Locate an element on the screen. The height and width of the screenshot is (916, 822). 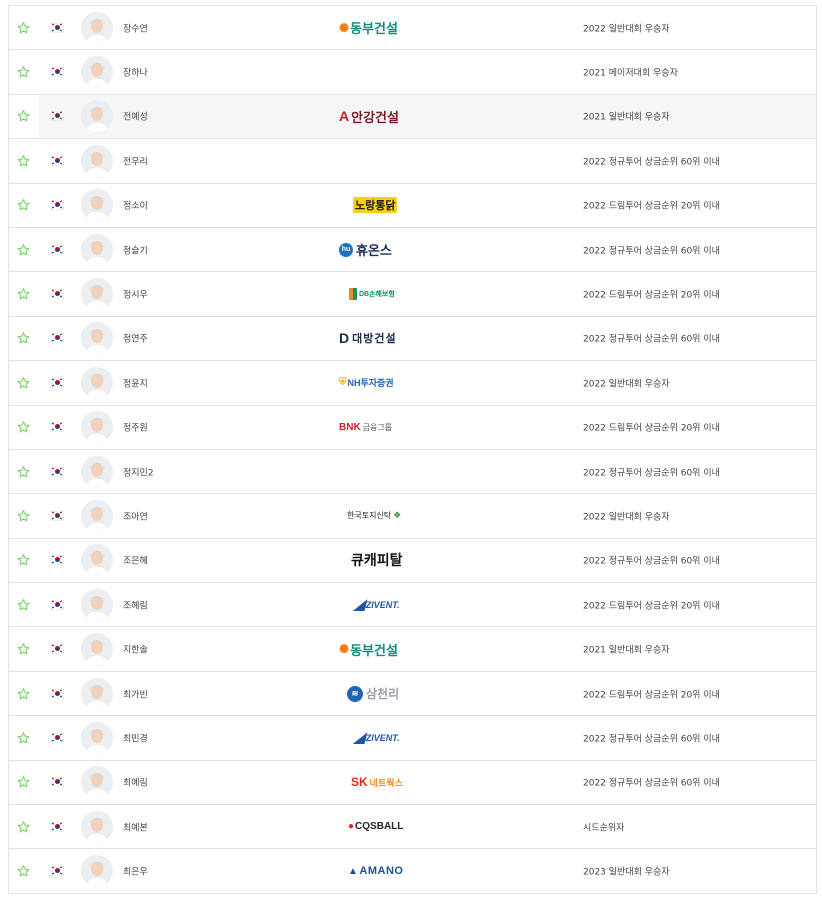
player-name: 최가빈 is located at coordinates (135, 693).